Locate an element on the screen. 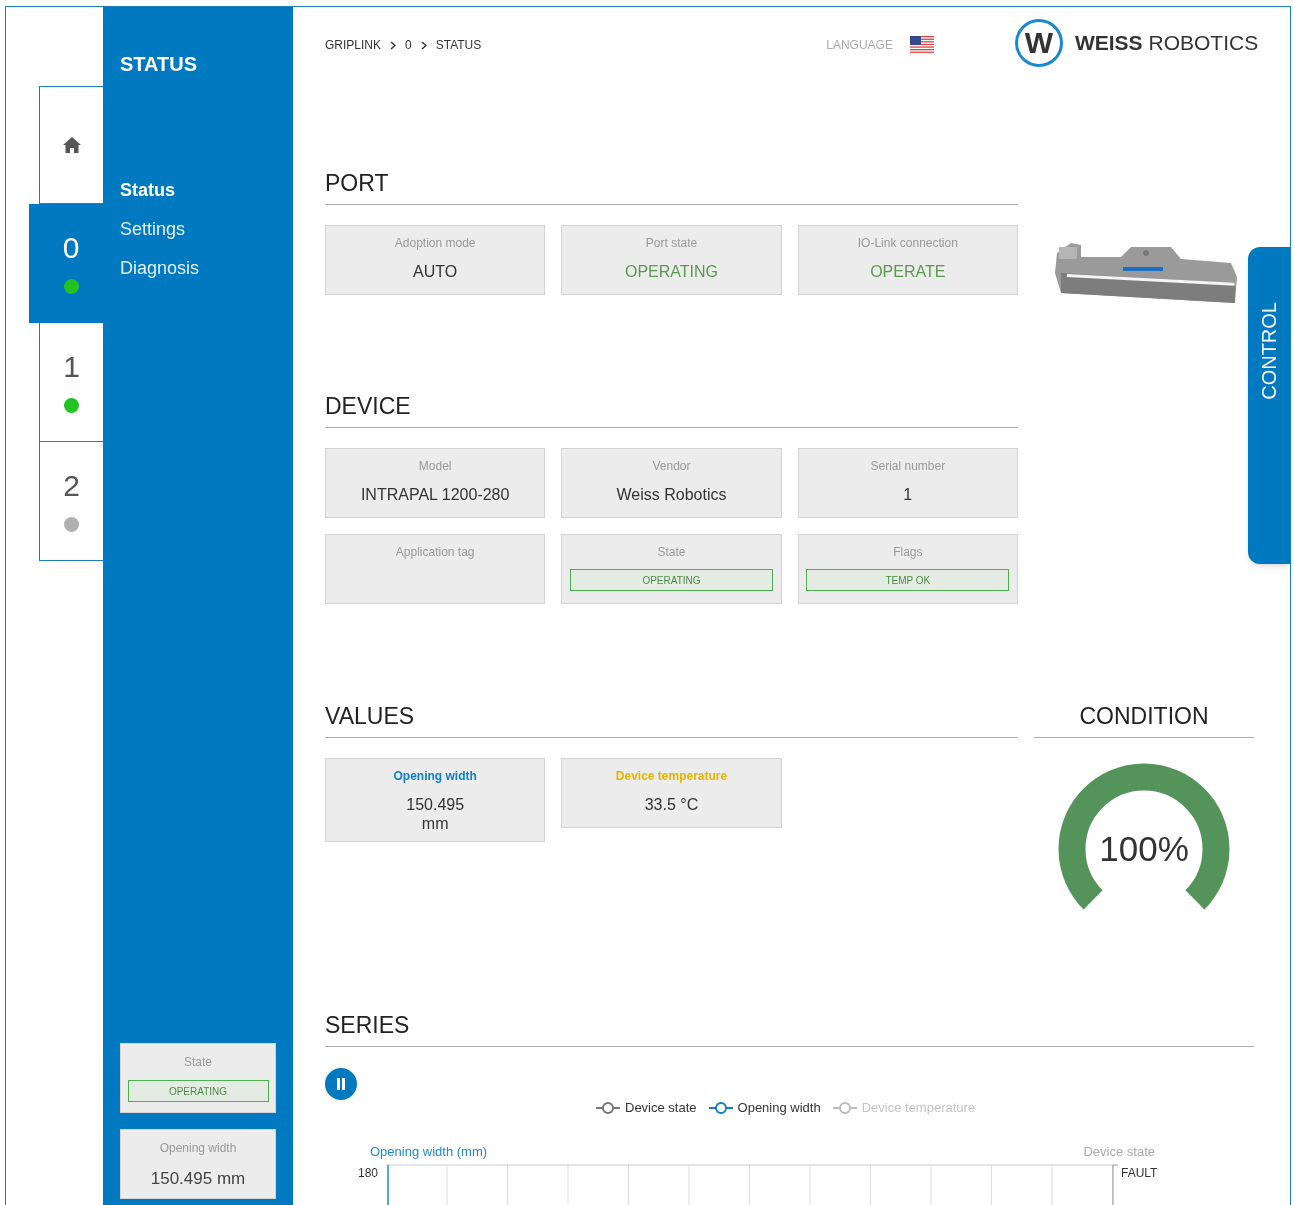 The width and height of the screenshot is (1293, 1205). pause-button is located at coordinates (341, 1084).